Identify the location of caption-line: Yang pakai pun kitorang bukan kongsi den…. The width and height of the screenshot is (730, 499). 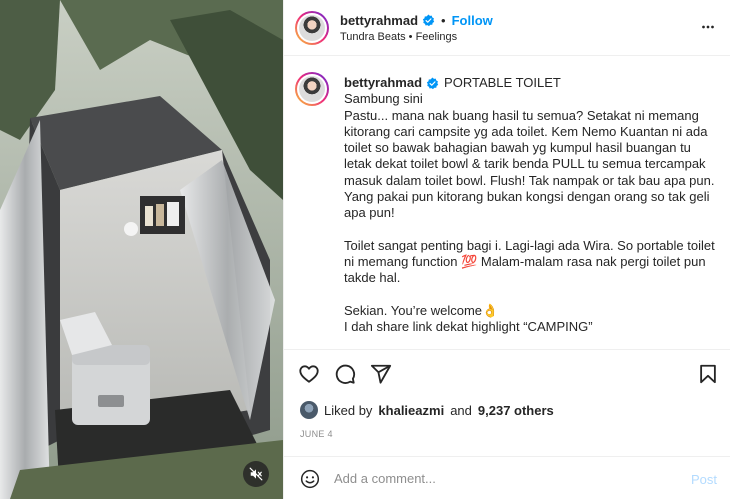
(527, 197).